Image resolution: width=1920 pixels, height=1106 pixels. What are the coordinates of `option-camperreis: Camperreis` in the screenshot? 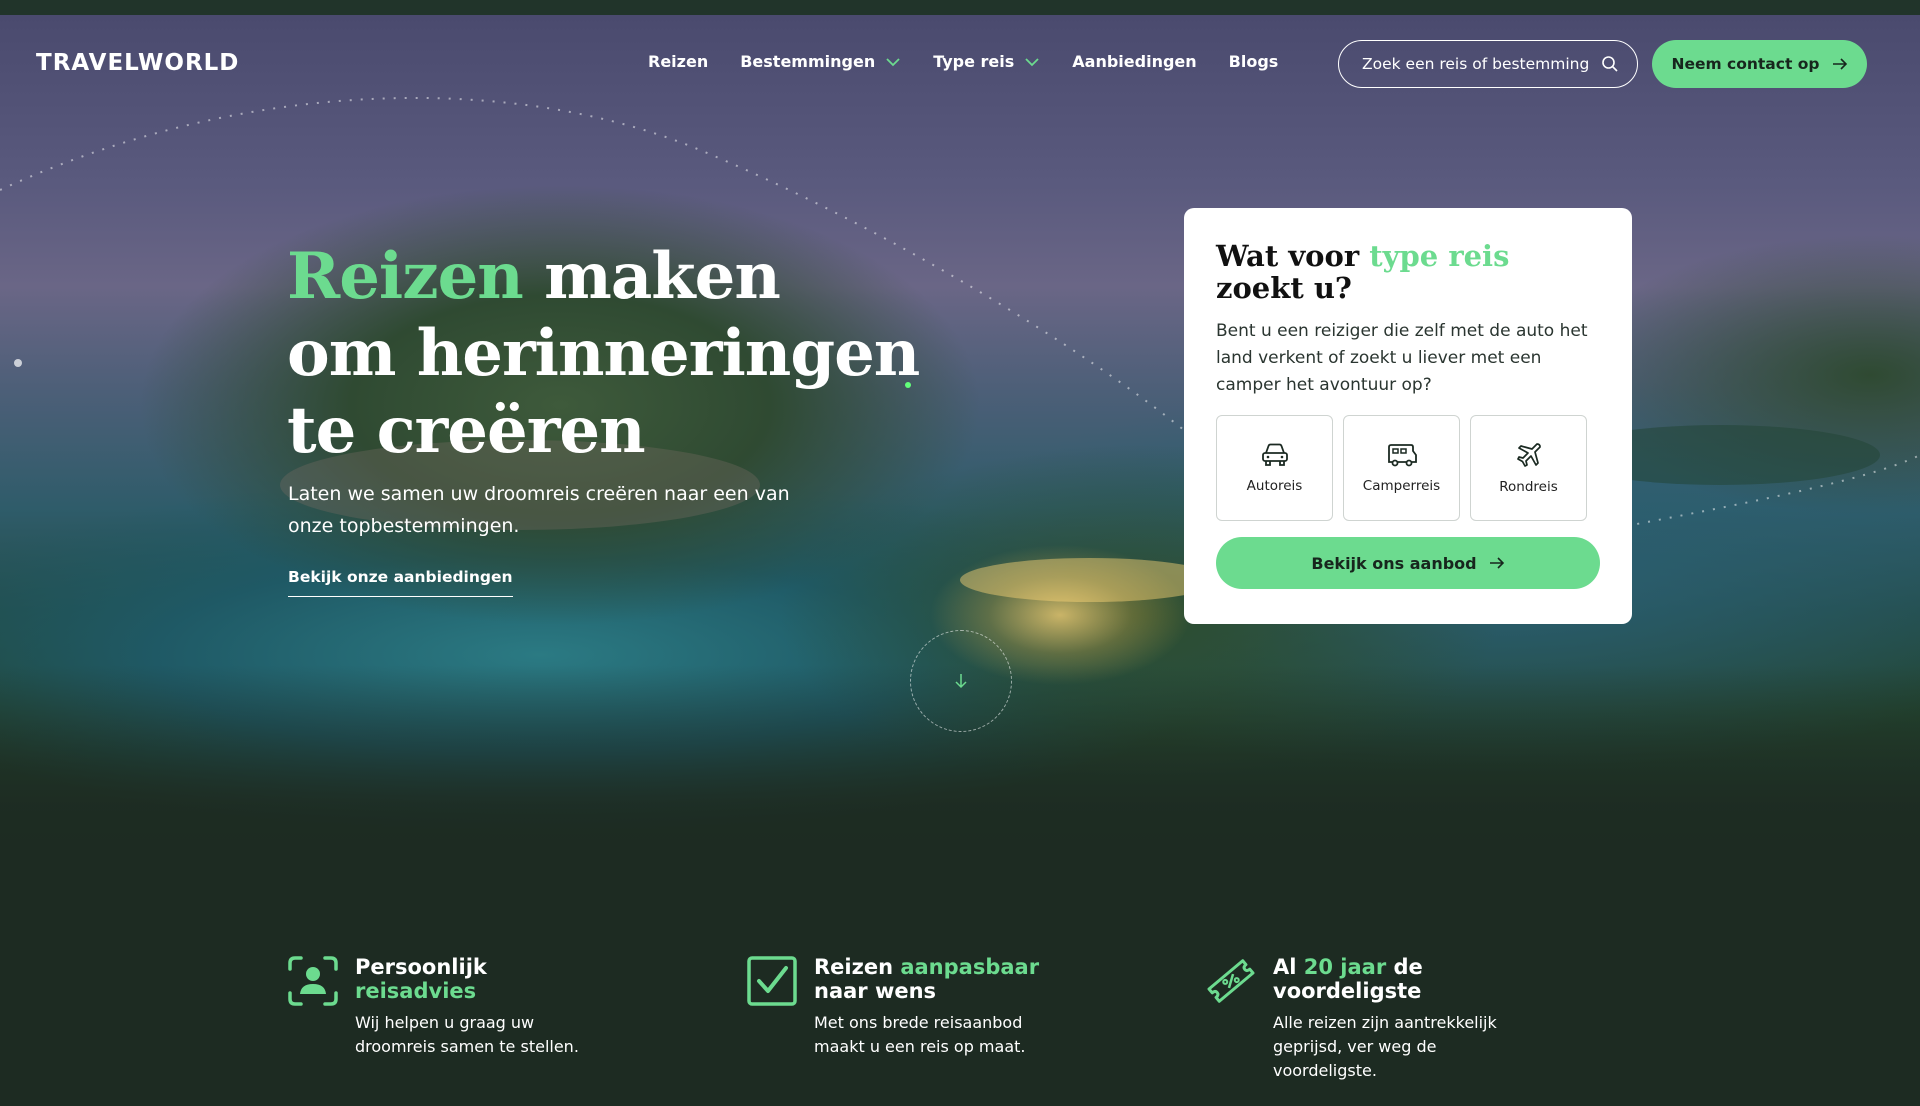 It's located at (1401, 468).